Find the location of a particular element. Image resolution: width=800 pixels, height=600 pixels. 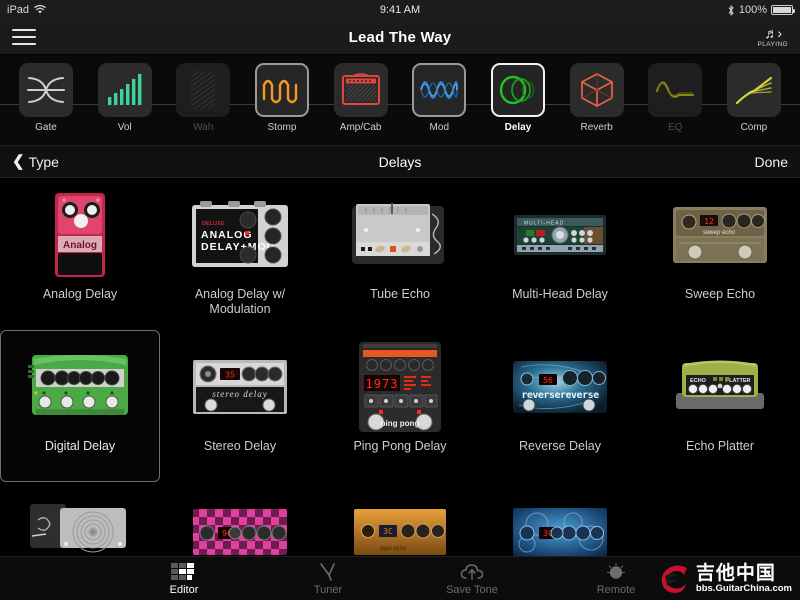

tape-echo-partial-thumb is located at coordinates (80, 523).